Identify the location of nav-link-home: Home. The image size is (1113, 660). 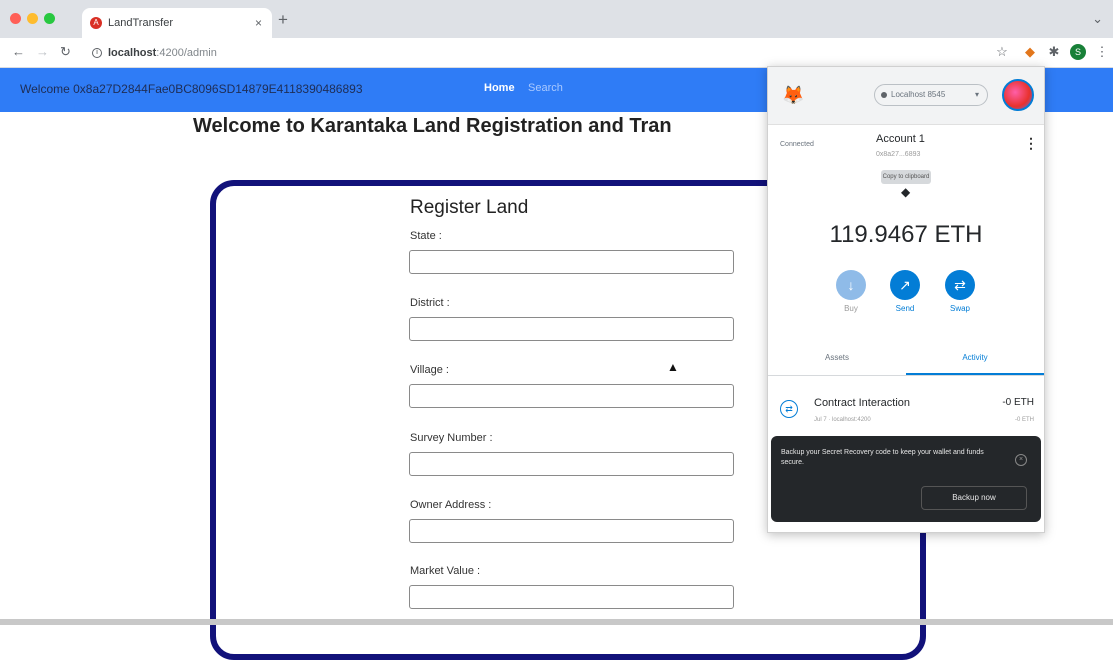
(499, 88).